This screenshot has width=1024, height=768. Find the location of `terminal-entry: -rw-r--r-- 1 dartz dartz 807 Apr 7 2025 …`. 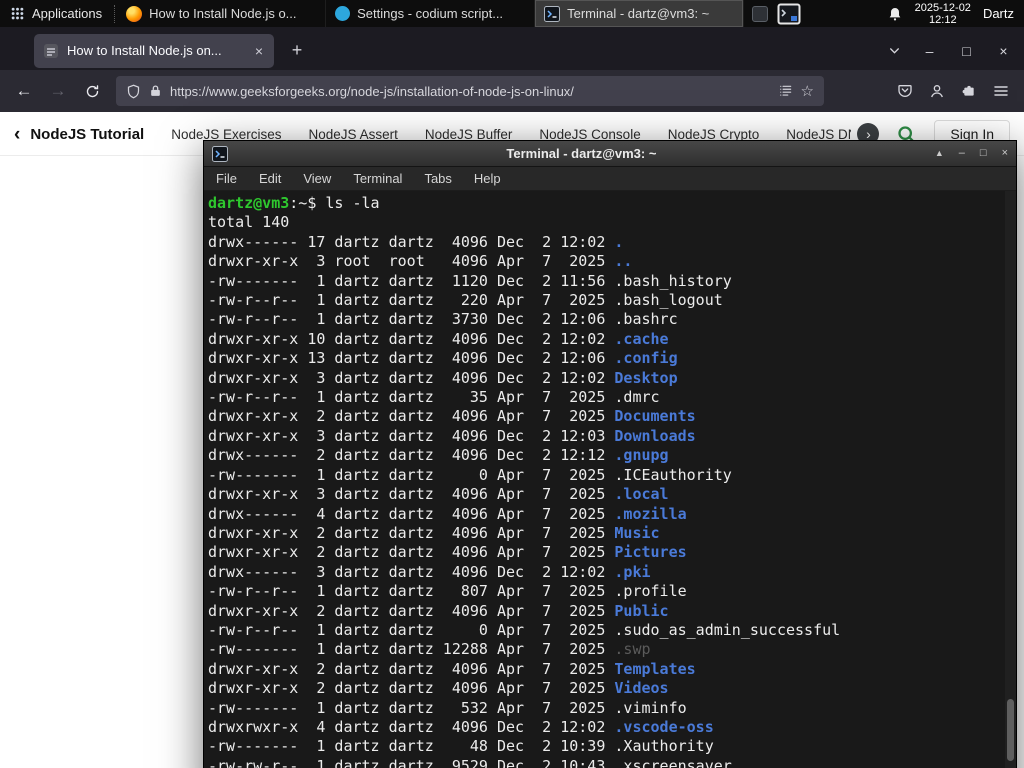

terminal-entry: -rw-r--r-- 1 dartz dartz 807 Apr 7 2025 … is located at coordinates (447, 591).